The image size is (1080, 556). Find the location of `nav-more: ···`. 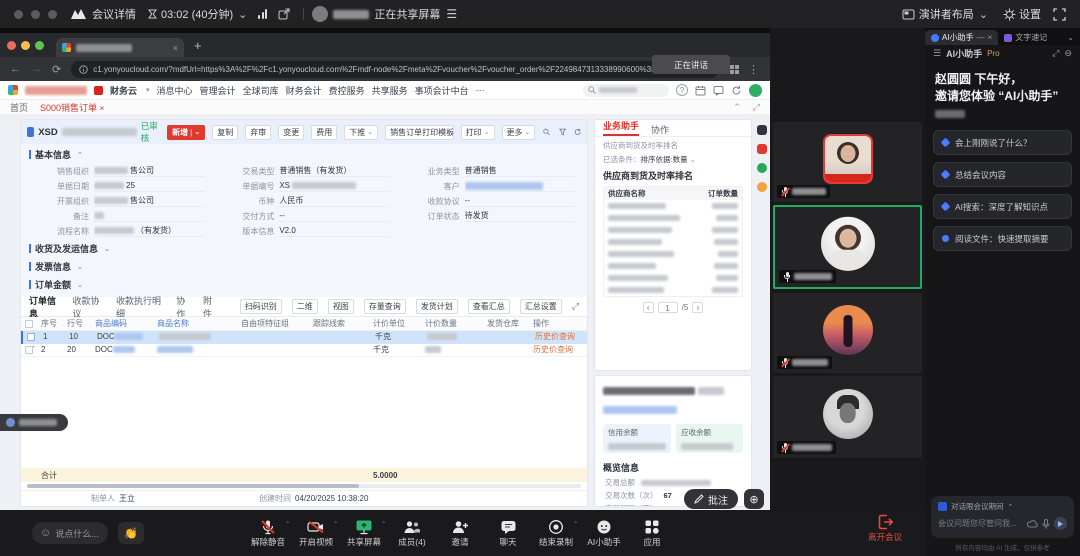

nav-more: ··· is located at coordinates (480, 90).